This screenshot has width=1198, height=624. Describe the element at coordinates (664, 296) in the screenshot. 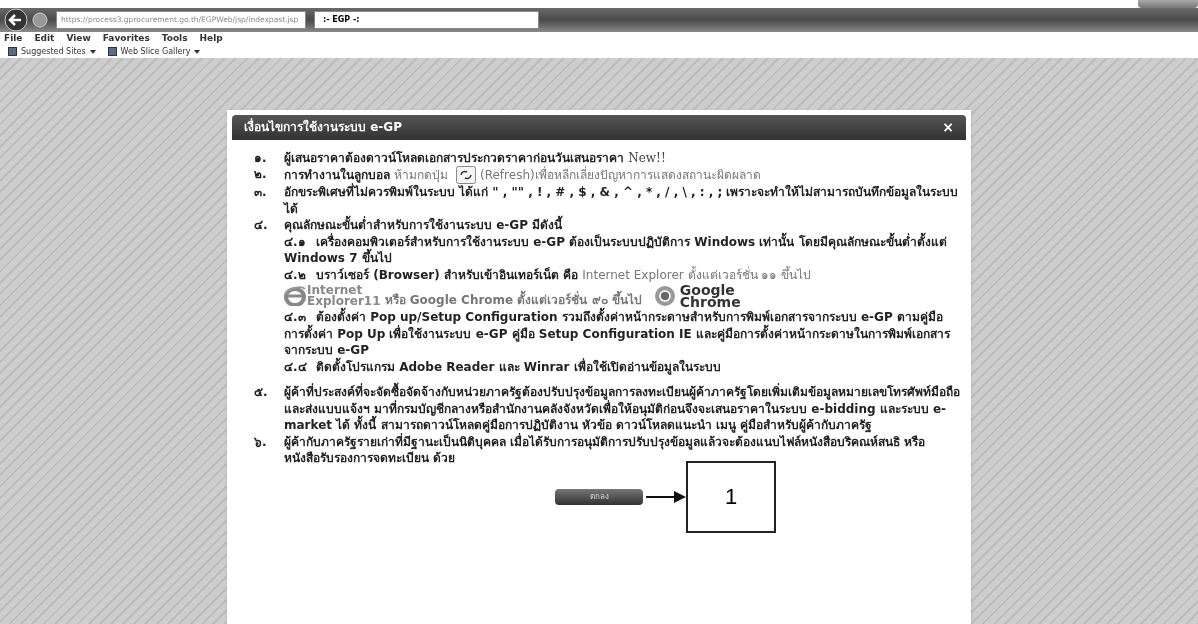

I see `circle-logo-icon` at that location.